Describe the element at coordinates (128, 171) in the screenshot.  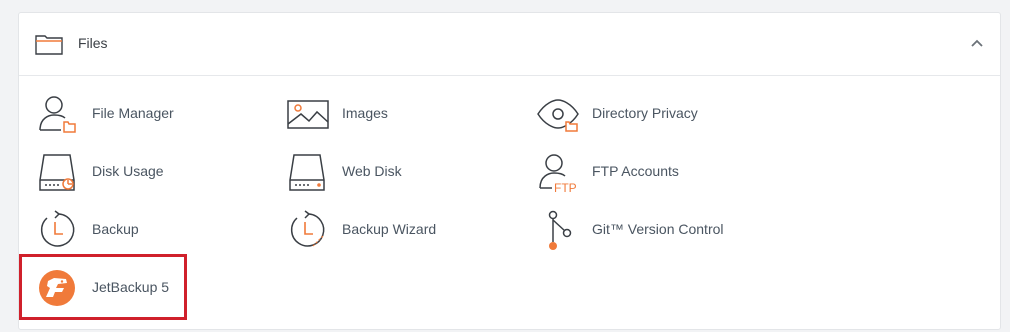
I see `item-label: Disk Usage` at that location.